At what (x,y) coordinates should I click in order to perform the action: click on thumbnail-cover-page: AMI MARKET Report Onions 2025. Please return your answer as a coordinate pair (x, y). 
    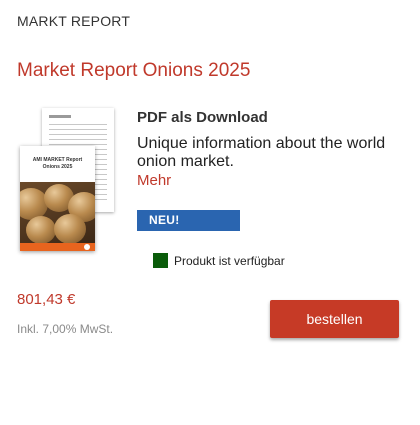
    Looking at the image, I should click on (57, 198).